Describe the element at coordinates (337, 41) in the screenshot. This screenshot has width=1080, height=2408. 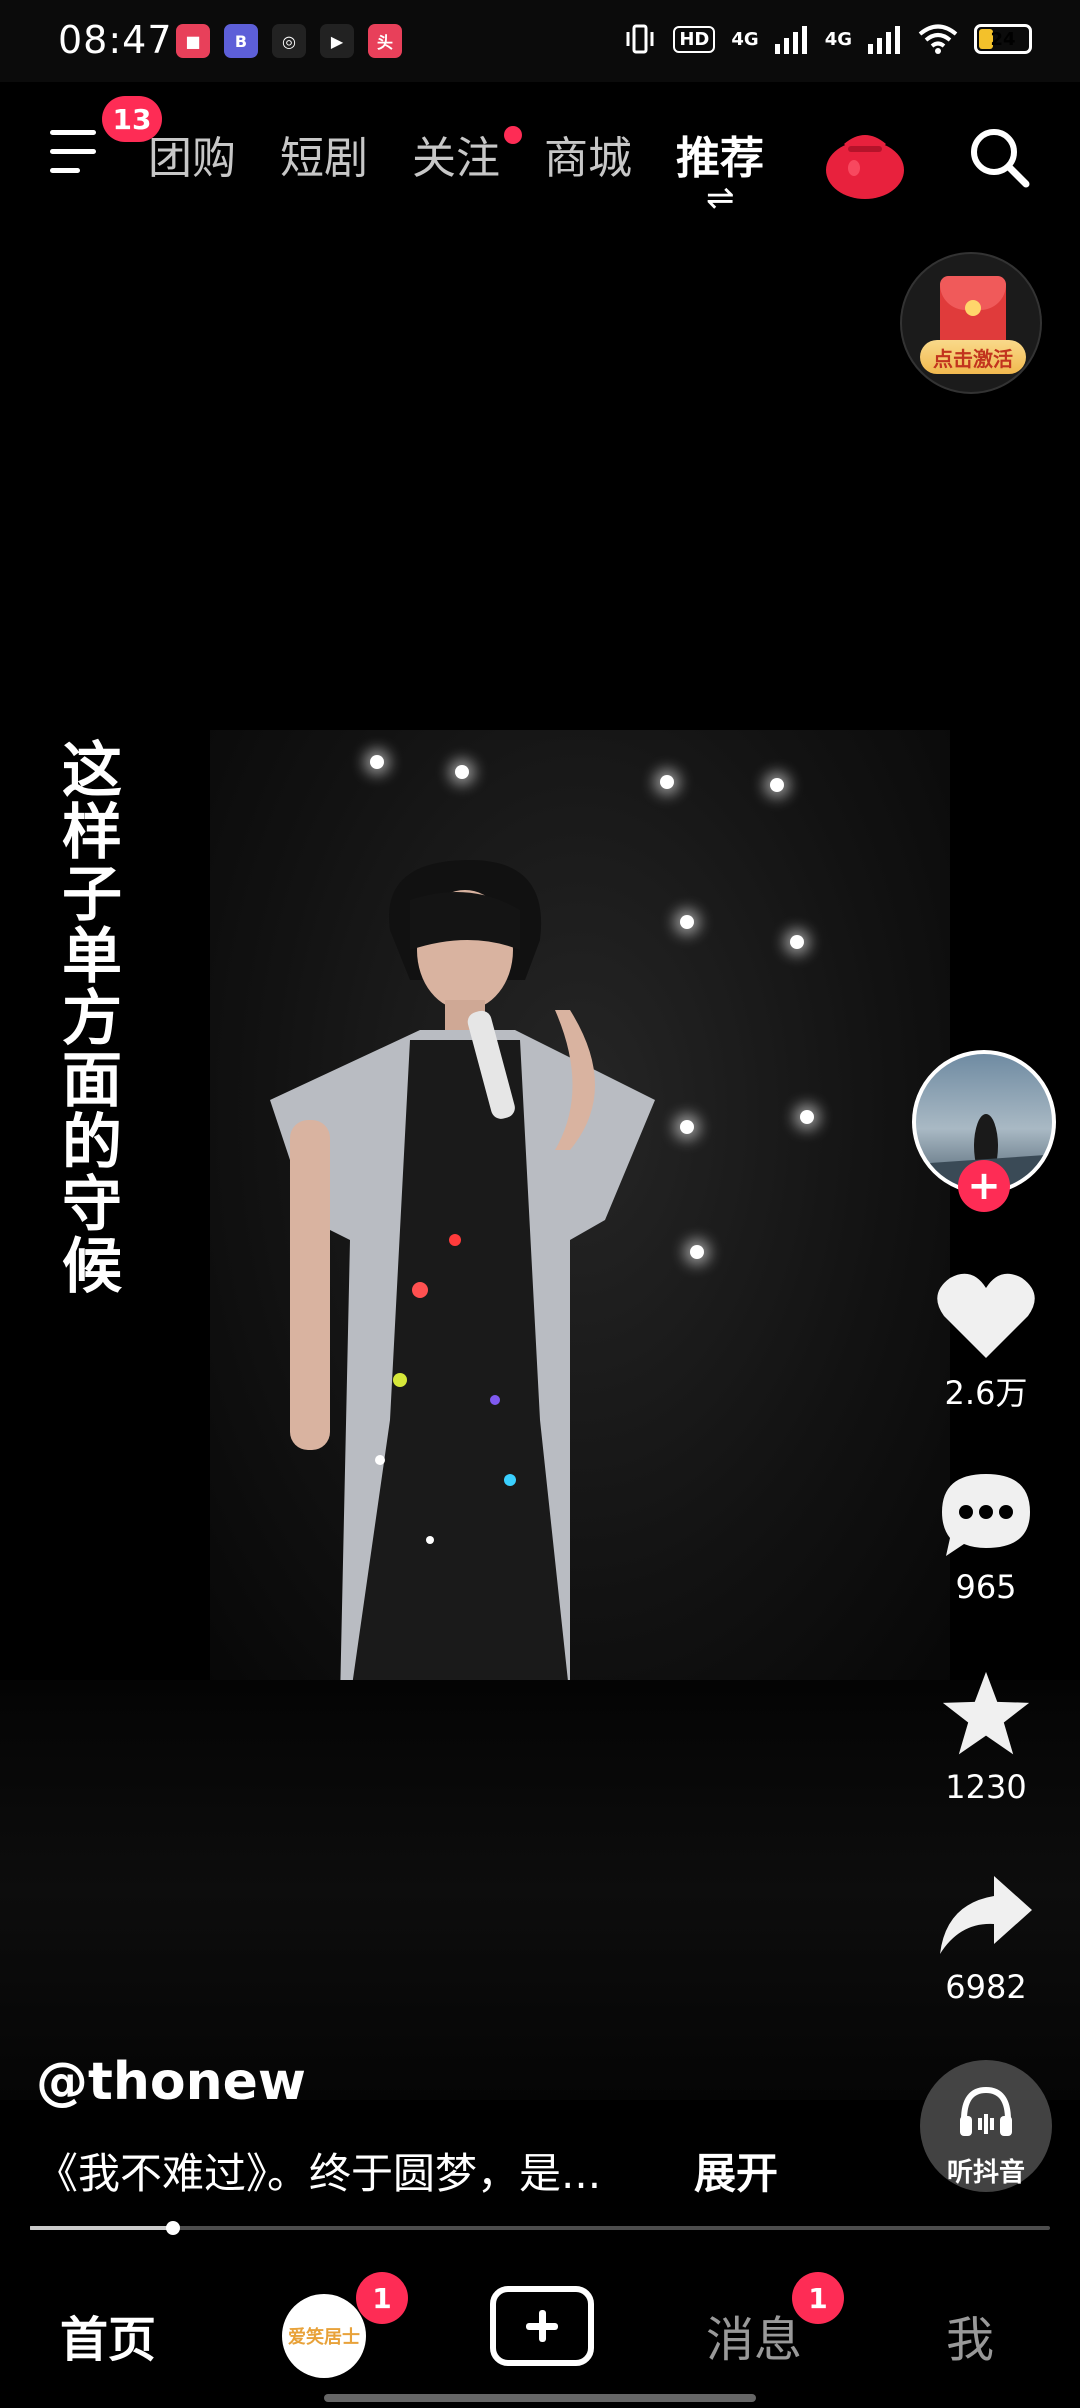
I see `app-notification-icon-4: ▶` at that location.